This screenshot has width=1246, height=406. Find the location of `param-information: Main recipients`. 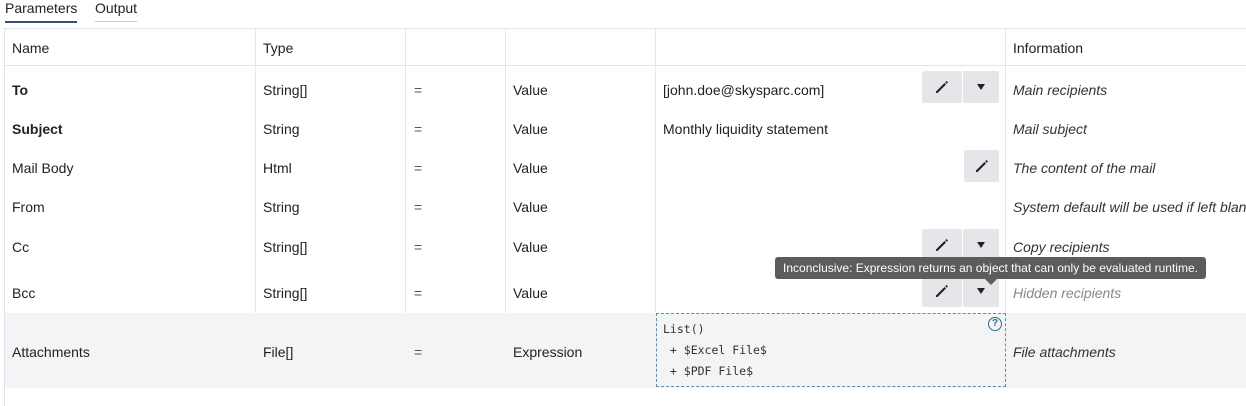

param-information: Main recipients is located at coordinates (1060, 90).